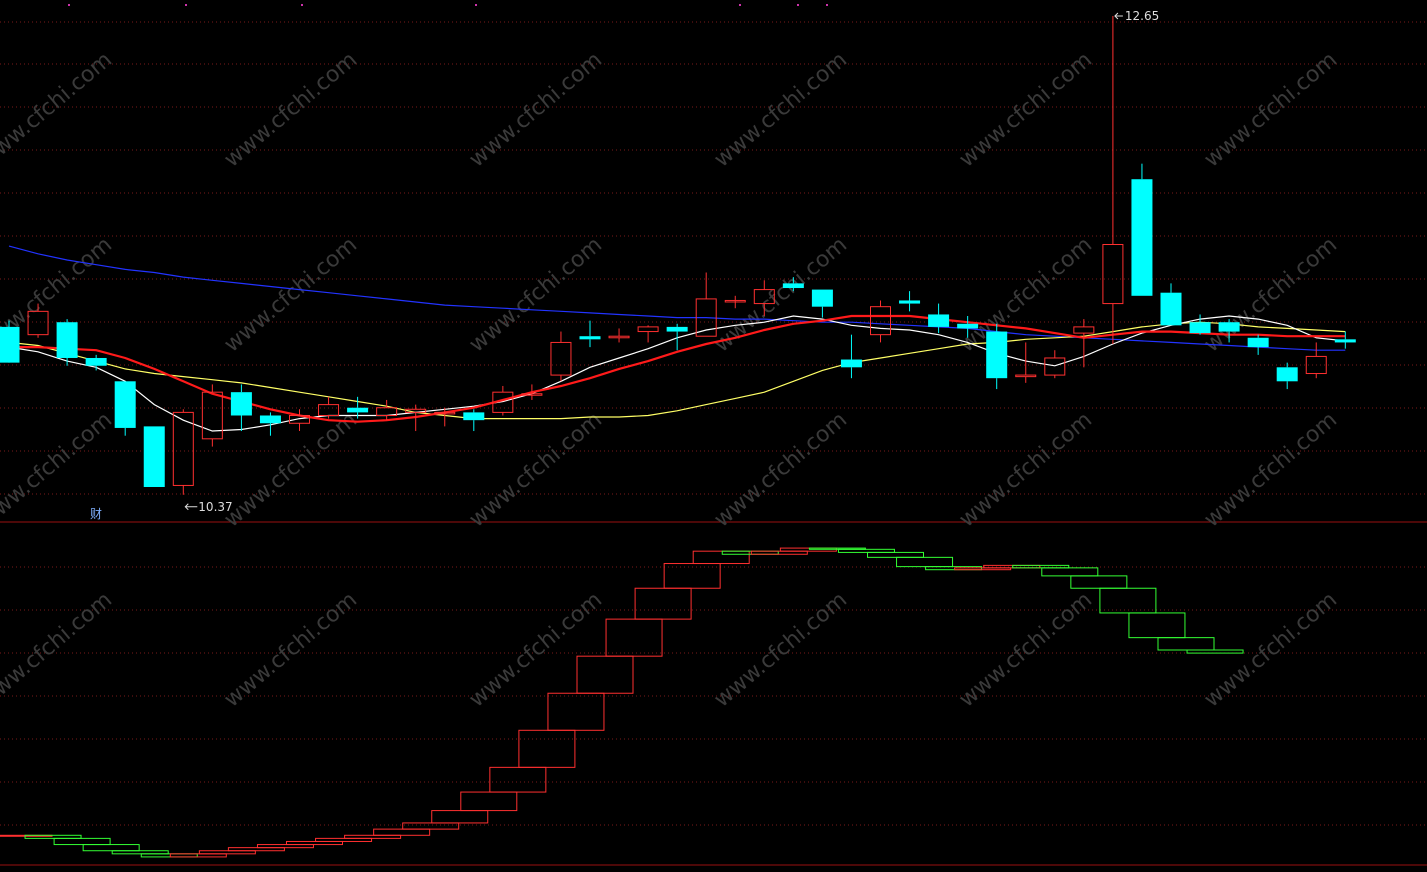  What do you see at coordinates (96, 514) in the screenshot?
I see `finance-event-marker: 财` at bounding box center [96, 514].